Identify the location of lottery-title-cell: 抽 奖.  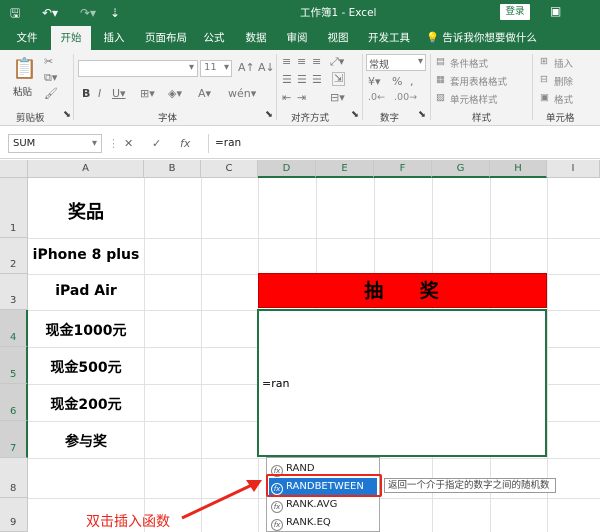
(402, 290).